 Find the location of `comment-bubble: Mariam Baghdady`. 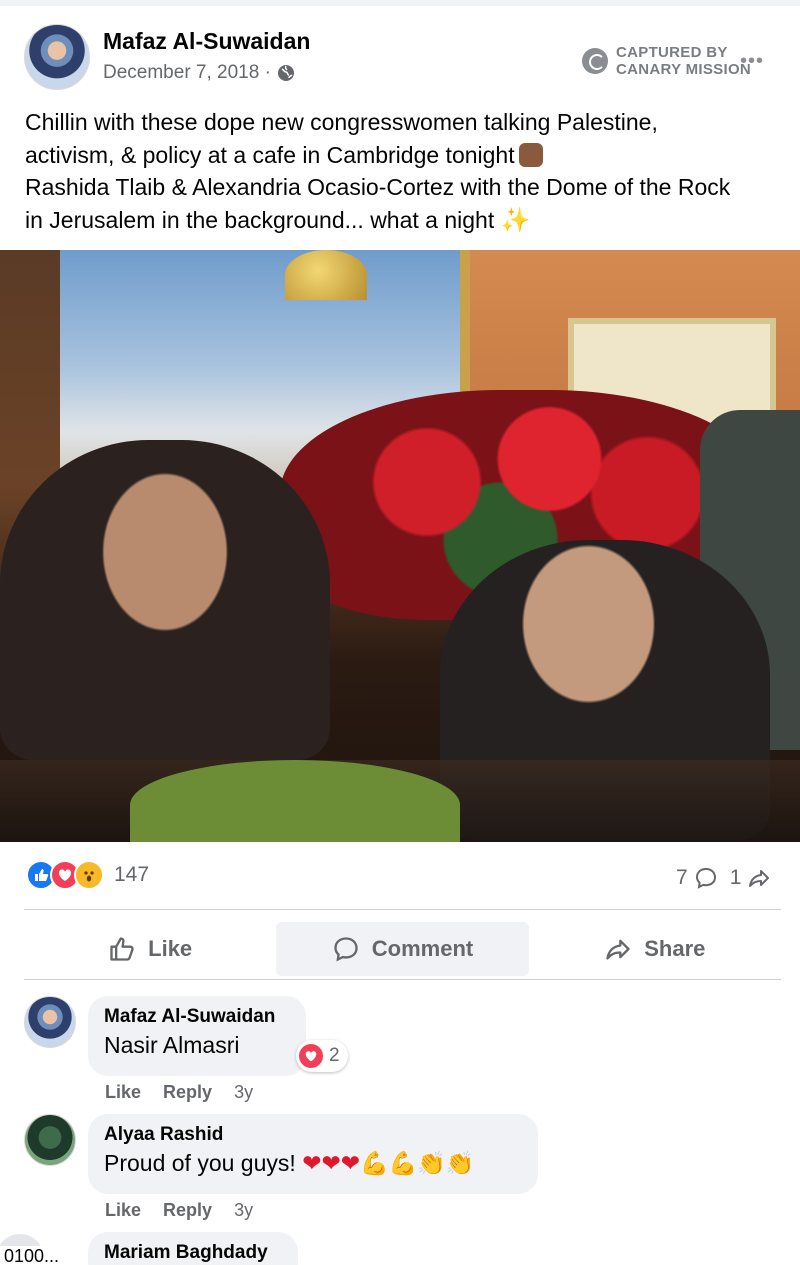

comment-bubble: Mariam Baghdady is located at coordinates (193, 1248).